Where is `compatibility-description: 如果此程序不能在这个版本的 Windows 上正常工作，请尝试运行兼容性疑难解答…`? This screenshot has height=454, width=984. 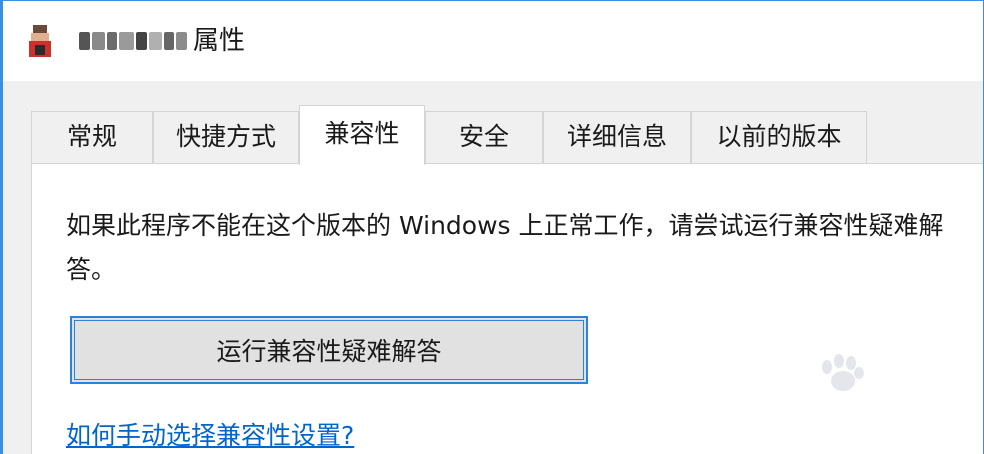
compatibility-description: 如果此程序不能在这个版本的 Windows 上正常工作，请尝试运行兼容性疑难解答… is located at coordinates (505, 247).